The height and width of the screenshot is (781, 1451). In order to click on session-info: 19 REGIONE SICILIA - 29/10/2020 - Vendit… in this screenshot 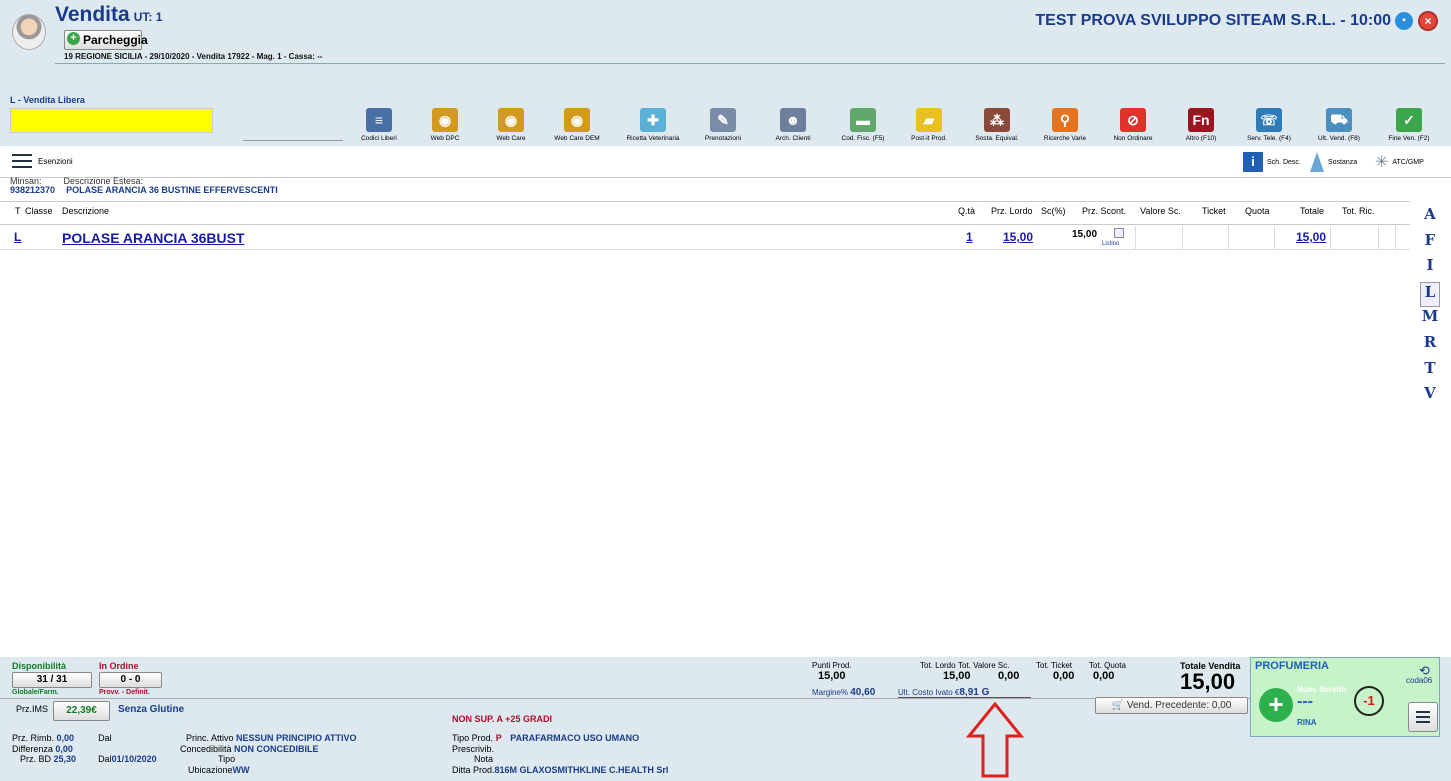, I will do `click(193, 56)`.